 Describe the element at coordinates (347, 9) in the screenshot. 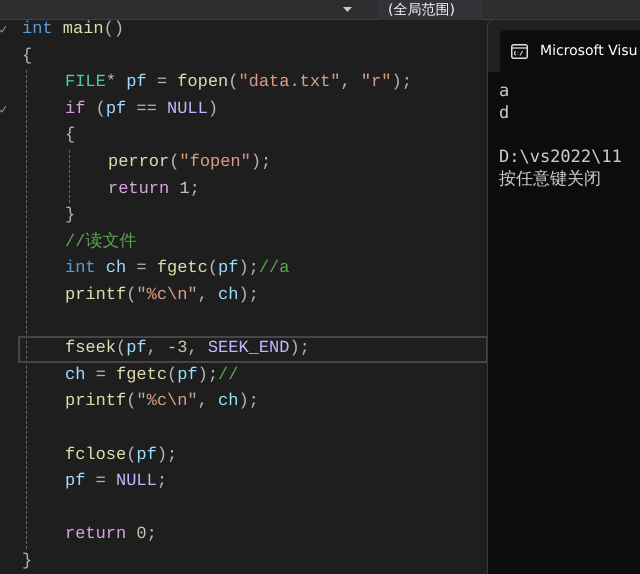

I see `caret-icon` at that location.